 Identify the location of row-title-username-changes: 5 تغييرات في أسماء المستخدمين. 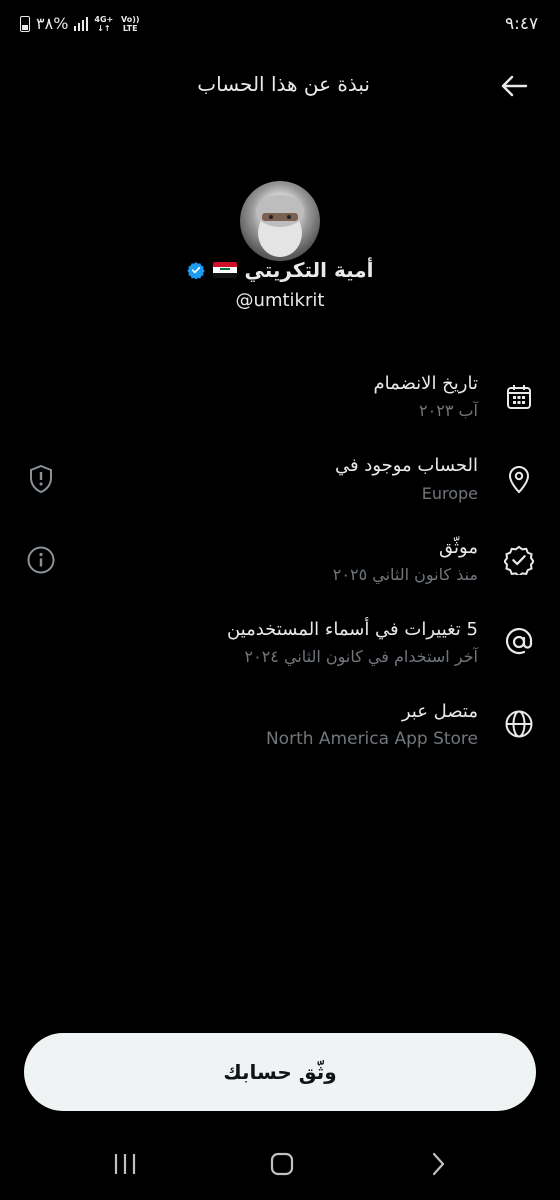
(352, 629).